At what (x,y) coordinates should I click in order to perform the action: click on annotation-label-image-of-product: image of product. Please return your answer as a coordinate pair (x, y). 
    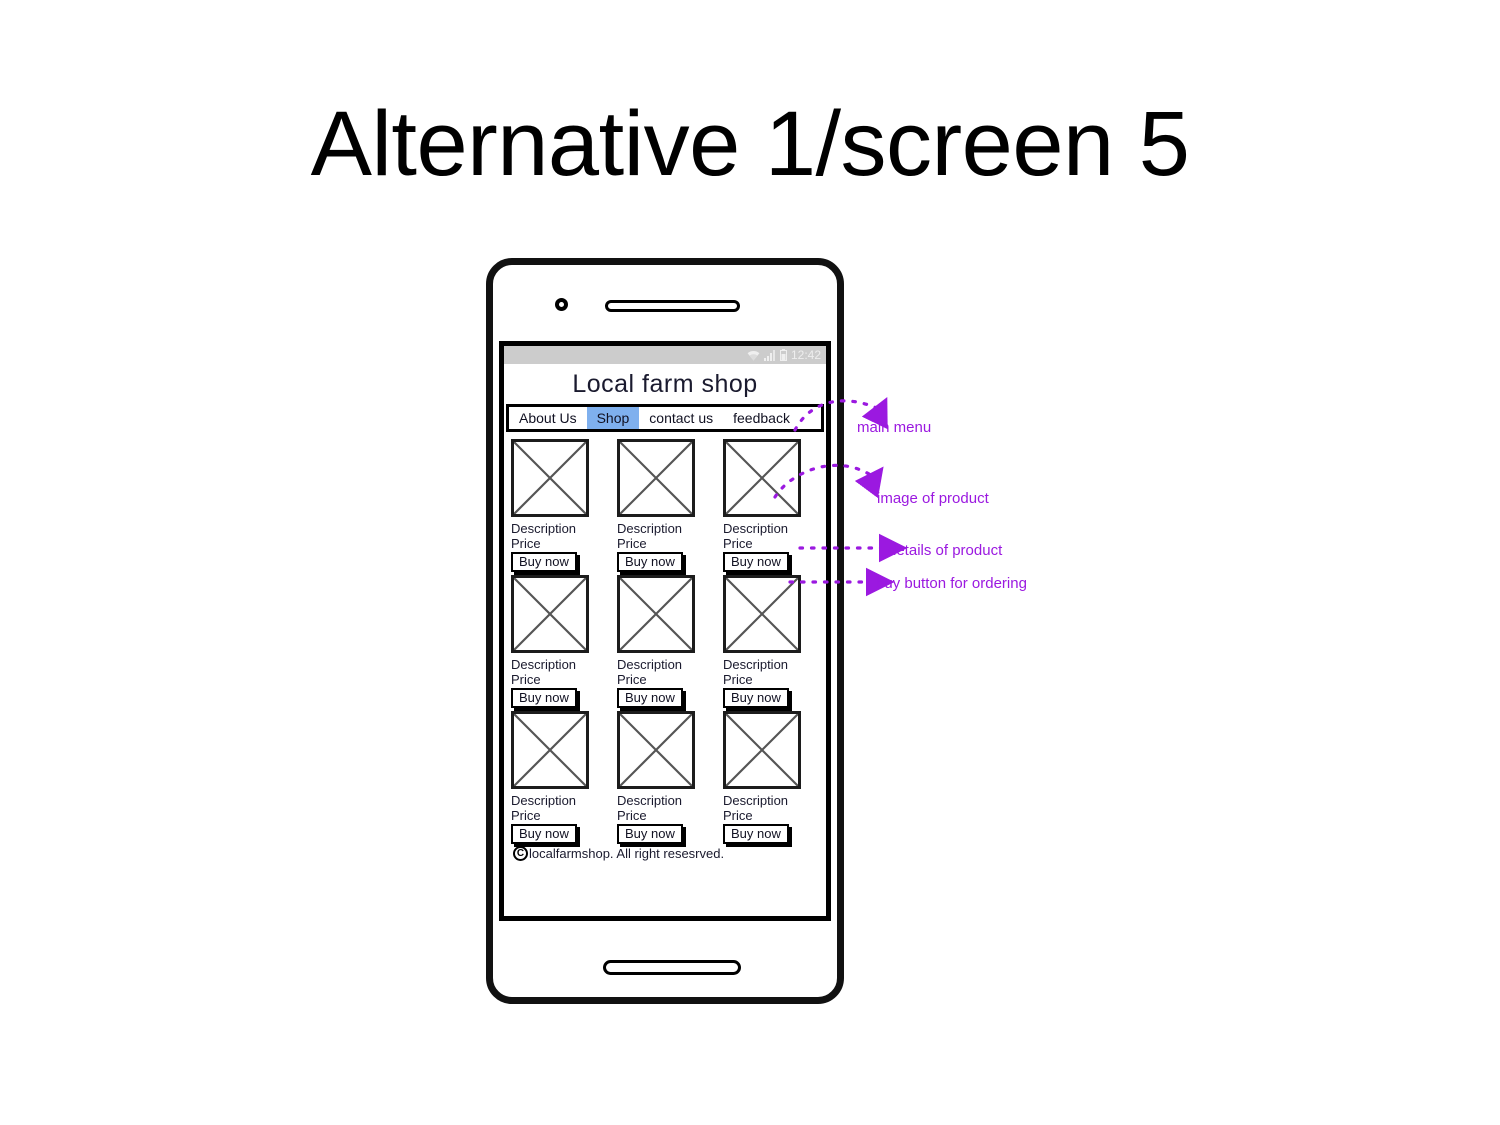
    Looking at the image, I should click on (933, 498).